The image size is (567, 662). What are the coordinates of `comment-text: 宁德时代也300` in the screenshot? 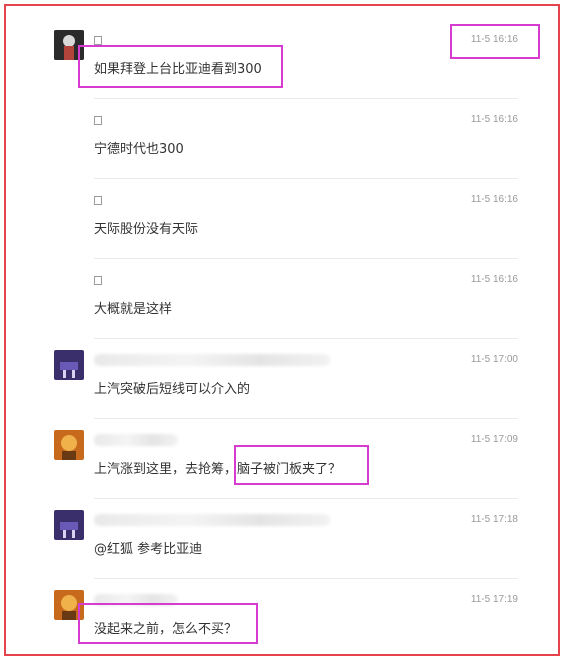 It's located at (139, 149).